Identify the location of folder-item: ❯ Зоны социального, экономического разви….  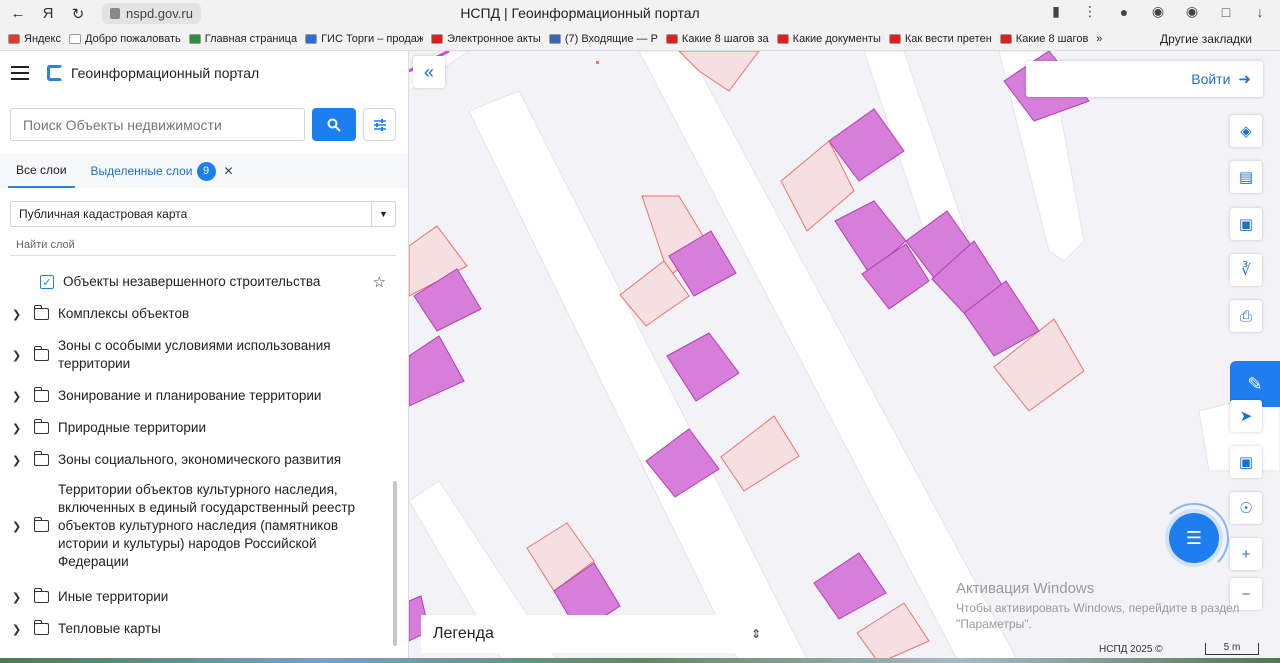
(198, 460).